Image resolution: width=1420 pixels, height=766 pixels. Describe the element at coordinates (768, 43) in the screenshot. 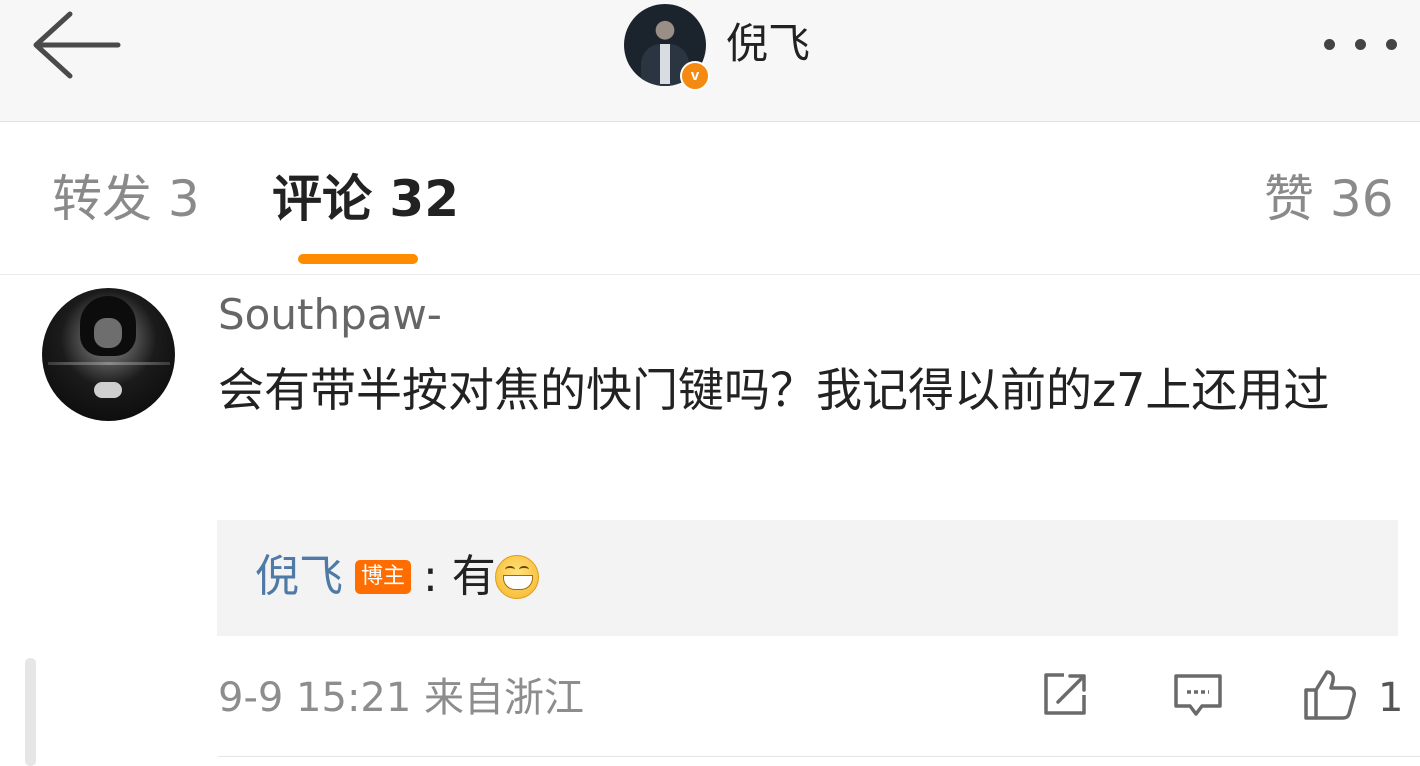

I see `page-title: 倪飞` at that location.